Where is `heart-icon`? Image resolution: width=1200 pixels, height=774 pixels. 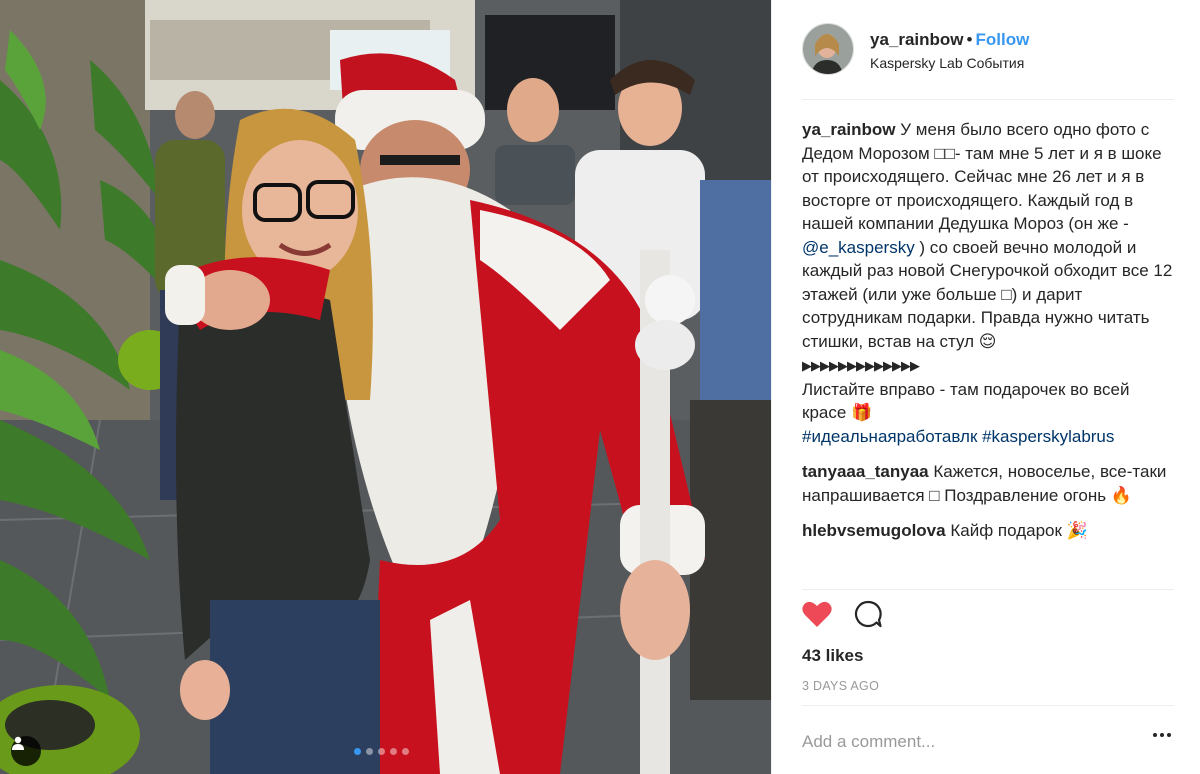
heart-icon is located at coordinates (817, 614).